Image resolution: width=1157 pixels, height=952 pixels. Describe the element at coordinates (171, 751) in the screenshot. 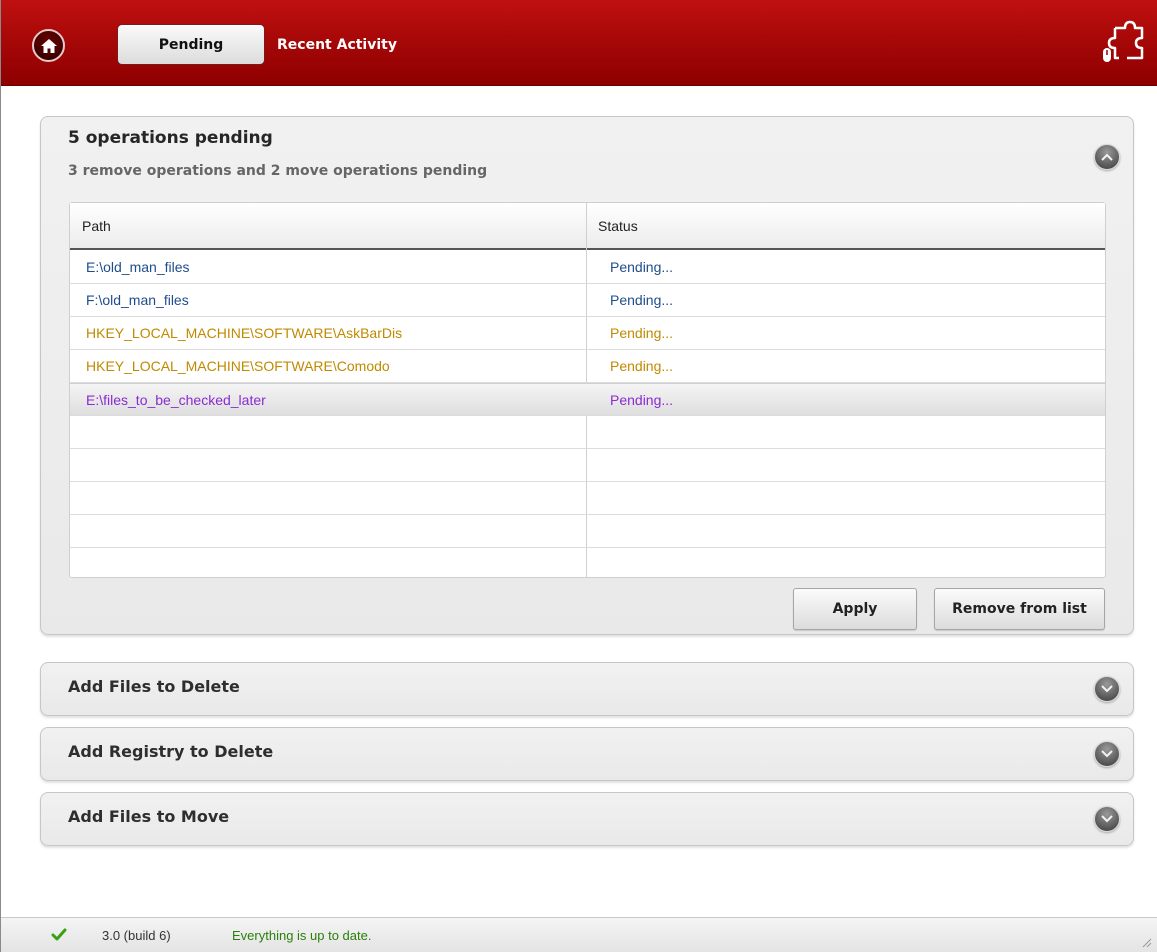

I see `section-title: Add Registry to Delete` at that location.